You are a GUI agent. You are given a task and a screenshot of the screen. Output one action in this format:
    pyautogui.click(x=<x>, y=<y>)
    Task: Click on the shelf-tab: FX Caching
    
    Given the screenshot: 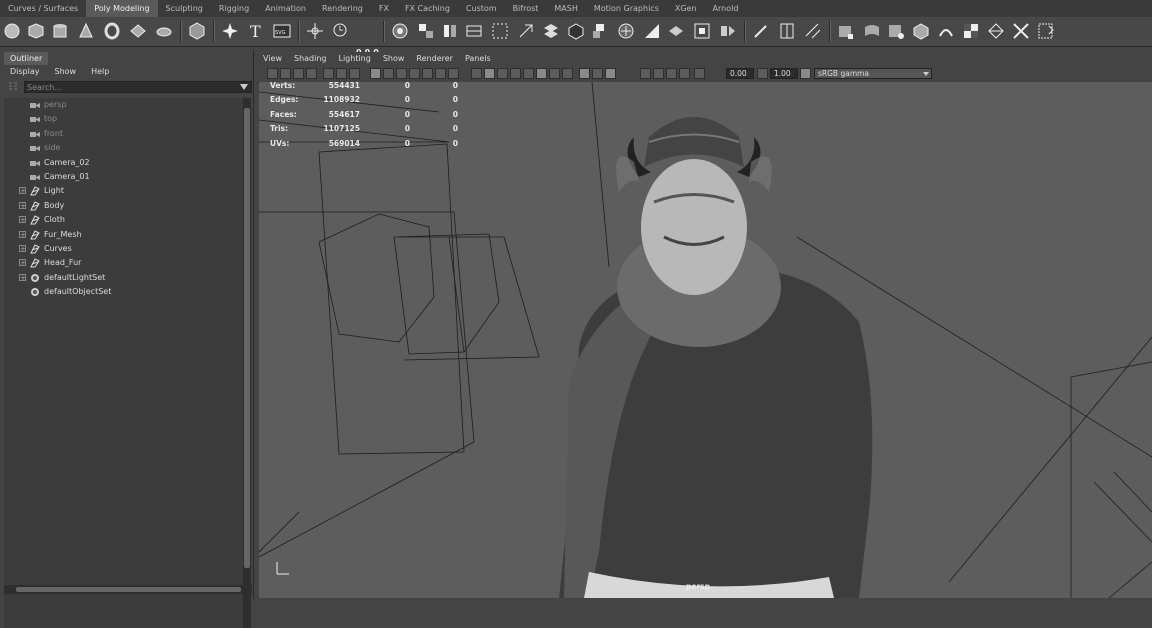 What is the action you would take?
    pyautogui.click(x=427, y=8)
    